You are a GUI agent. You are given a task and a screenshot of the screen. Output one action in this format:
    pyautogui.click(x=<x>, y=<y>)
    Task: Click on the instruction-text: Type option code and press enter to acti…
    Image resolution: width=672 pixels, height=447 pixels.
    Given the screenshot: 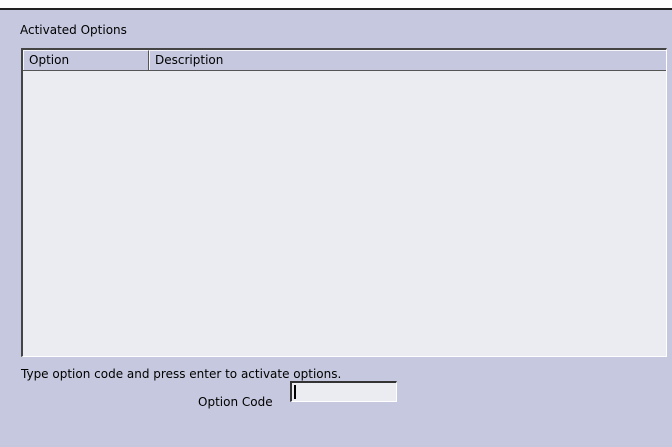 What is the action you would take?
    pyautogui.click(x=181, y=374)
    